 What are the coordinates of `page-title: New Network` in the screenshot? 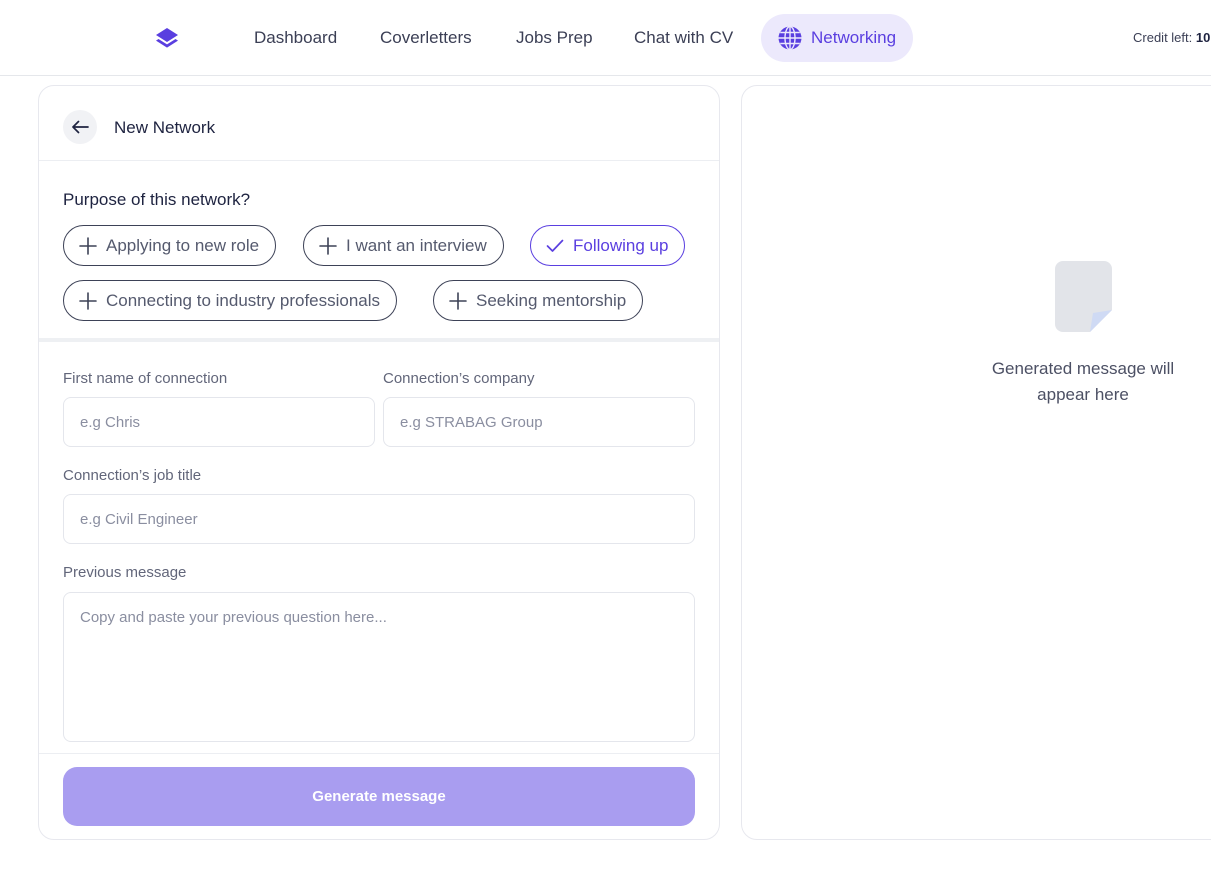 It's located at (165, 127).